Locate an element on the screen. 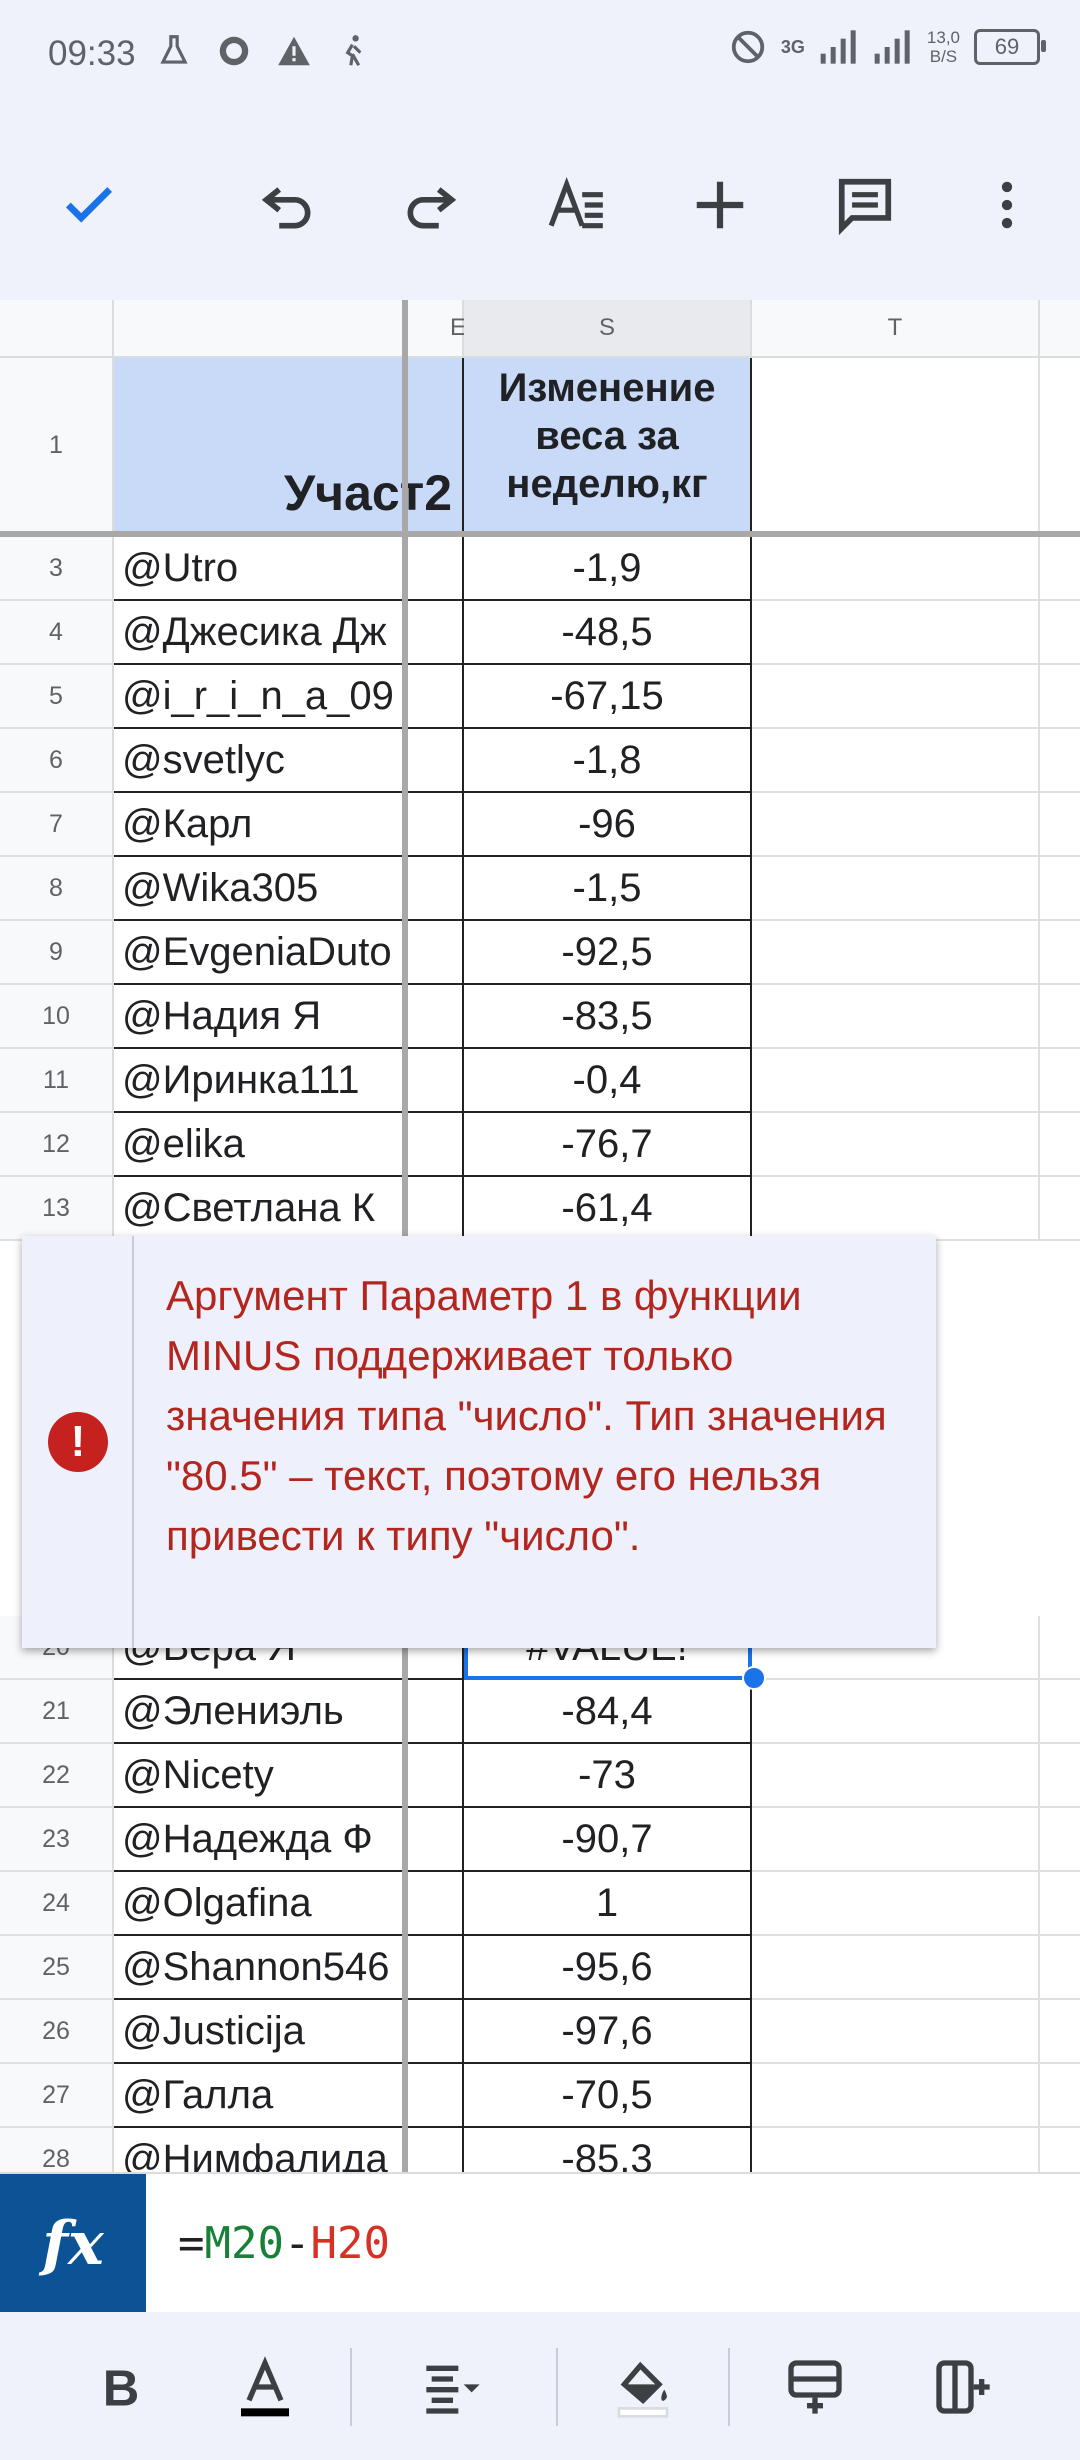  row-header: 27 is located at coordinates (57, 2096).